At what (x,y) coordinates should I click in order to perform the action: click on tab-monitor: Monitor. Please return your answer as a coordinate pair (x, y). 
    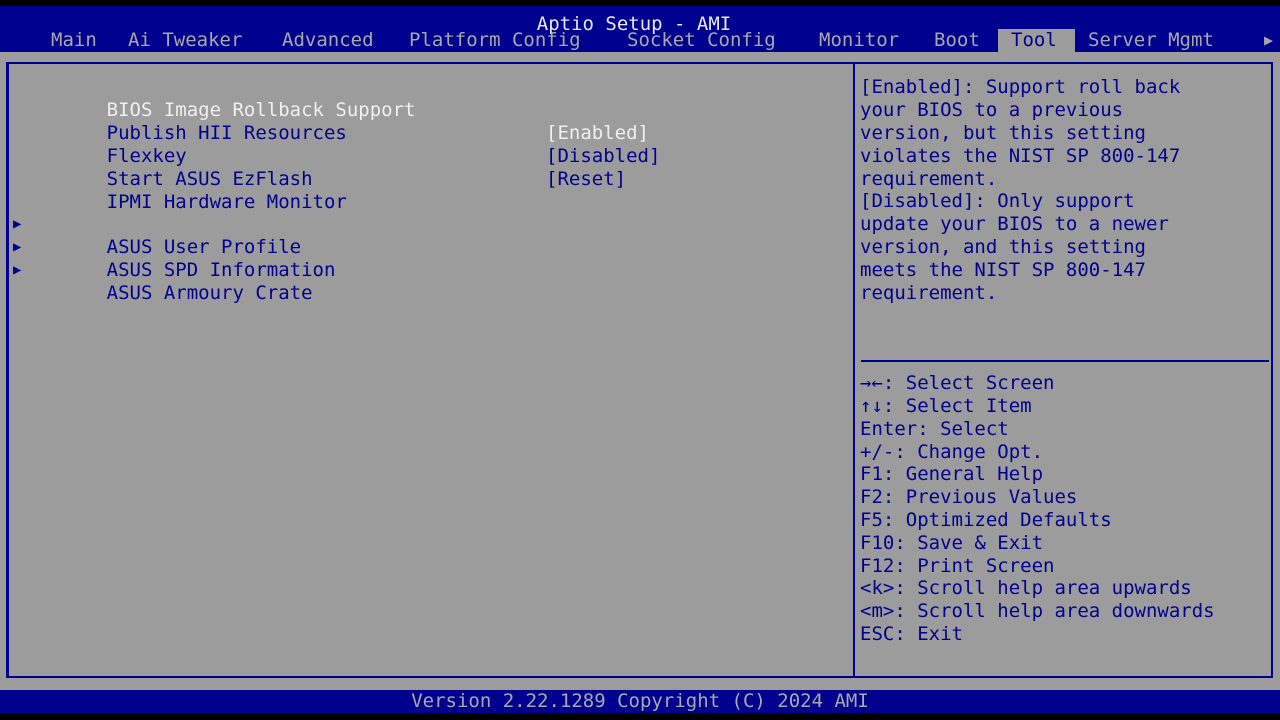
    Looking at the image, I should click on (859, 40).